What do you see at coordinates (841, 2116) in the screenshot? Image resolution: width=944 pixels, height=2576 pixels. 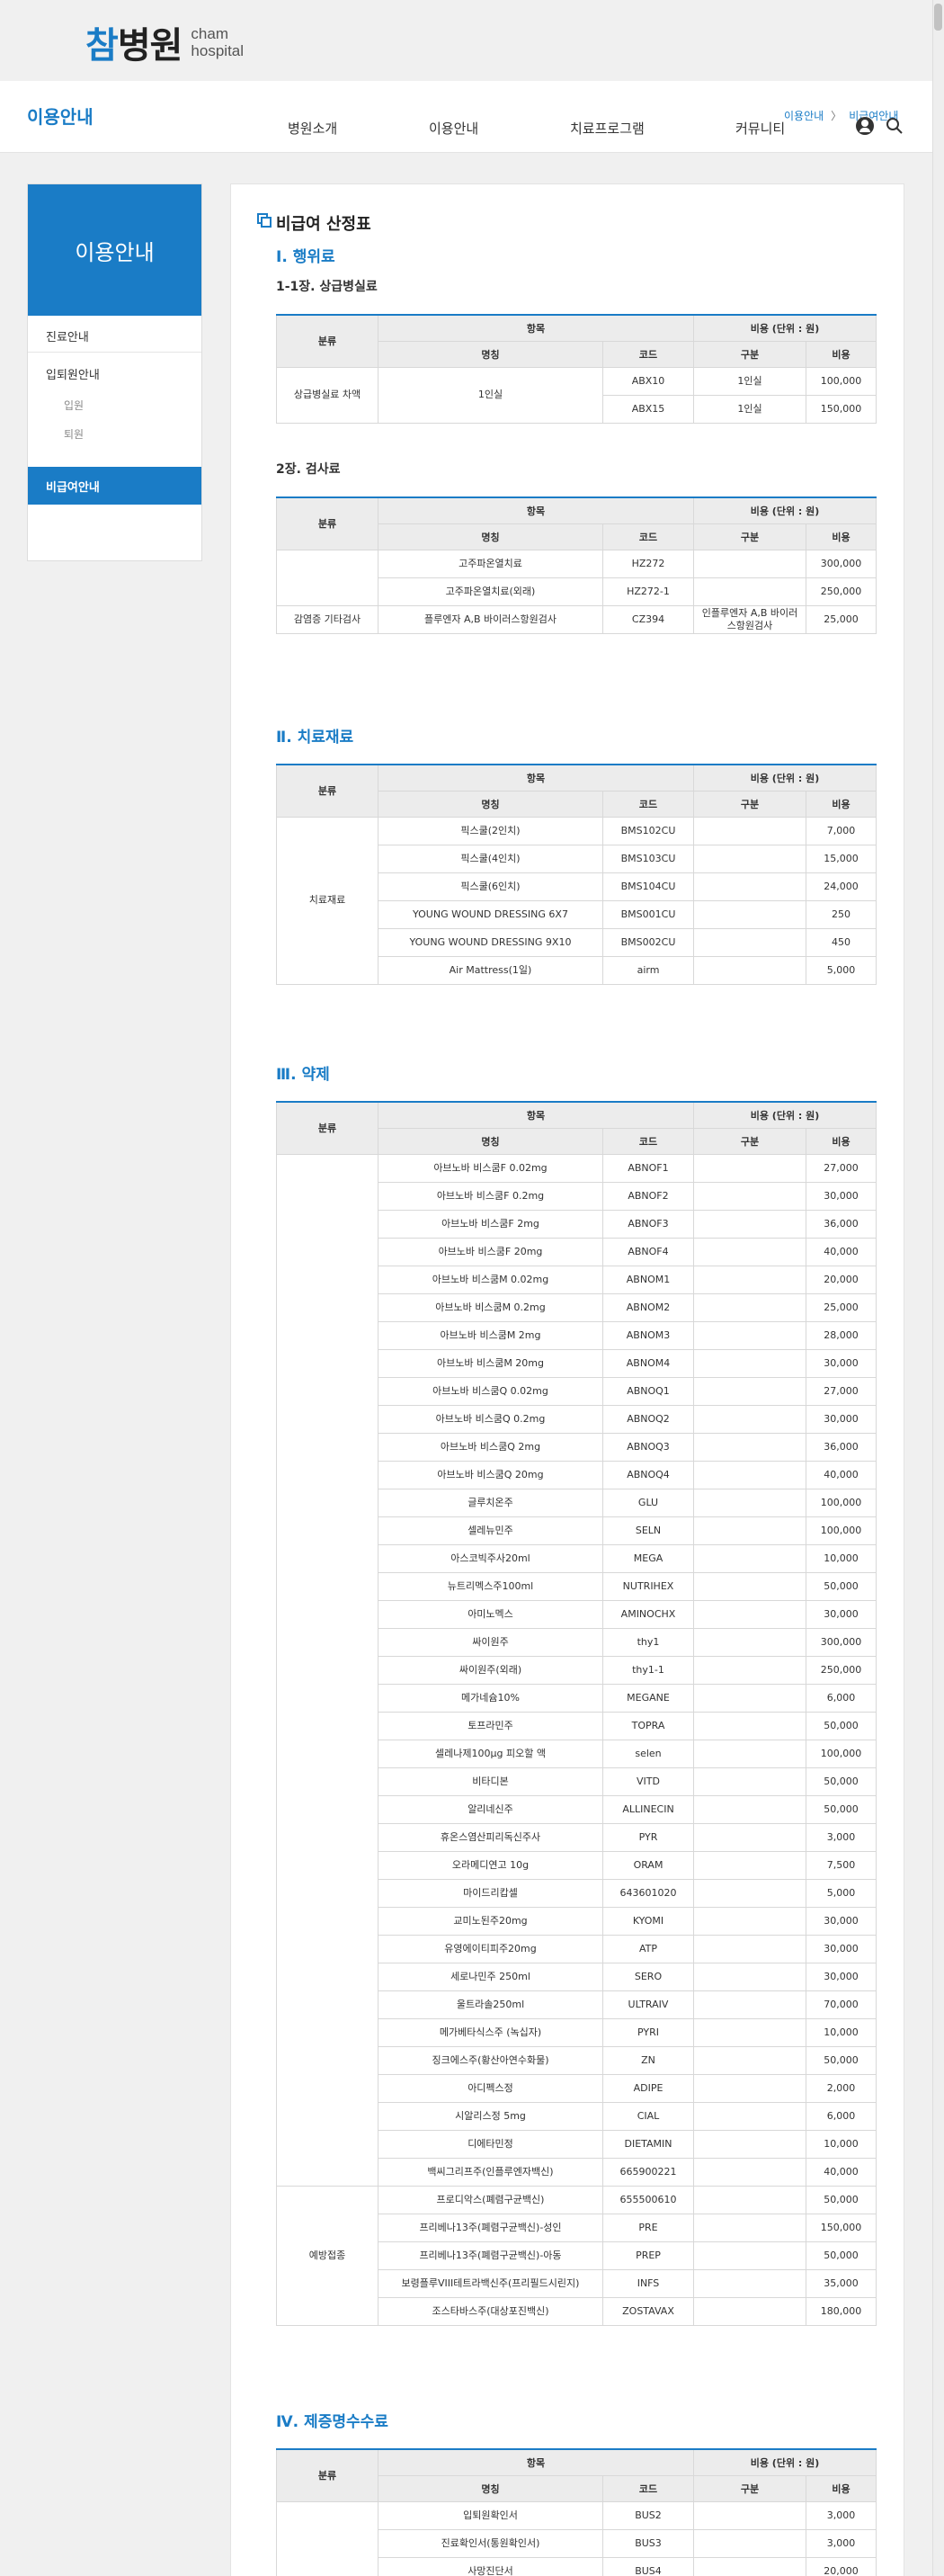 I see `row-price: 6,000` at bounding box center [841, 2116].